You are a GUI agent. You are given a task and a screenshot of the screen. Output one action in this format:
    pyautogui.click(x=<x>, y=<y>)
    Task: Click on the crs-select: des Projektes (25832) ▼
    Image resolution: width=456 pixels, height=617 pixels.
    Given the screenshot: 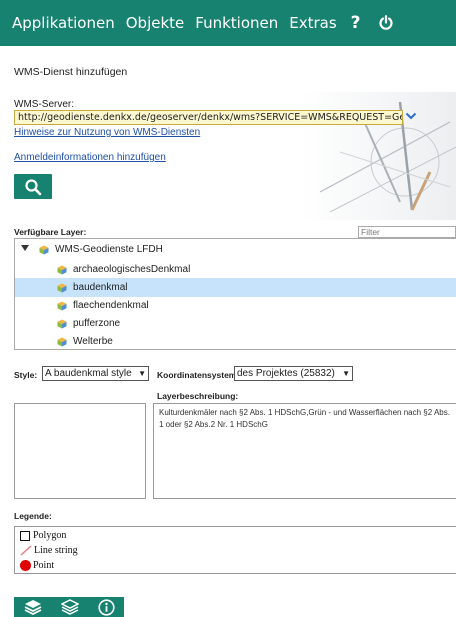 What is the action you would take?
    pyautogui.click(x=293, y=373)
    